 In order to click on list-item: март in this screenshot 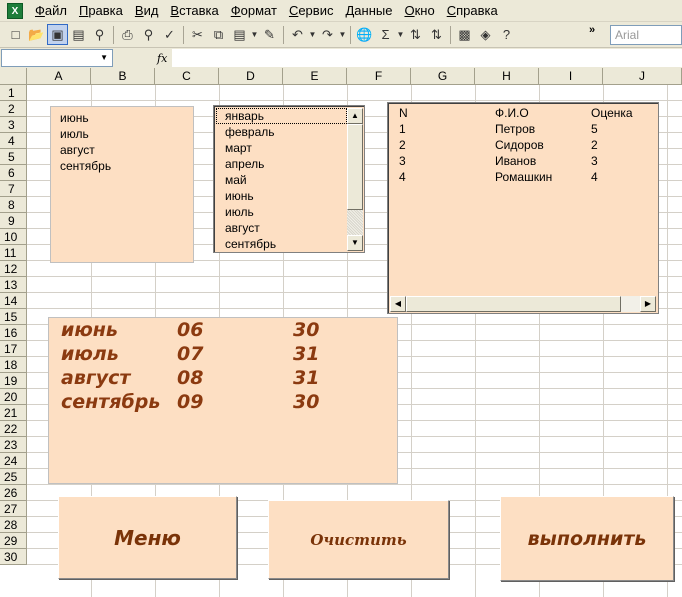, I will do `click(281, 148)`.